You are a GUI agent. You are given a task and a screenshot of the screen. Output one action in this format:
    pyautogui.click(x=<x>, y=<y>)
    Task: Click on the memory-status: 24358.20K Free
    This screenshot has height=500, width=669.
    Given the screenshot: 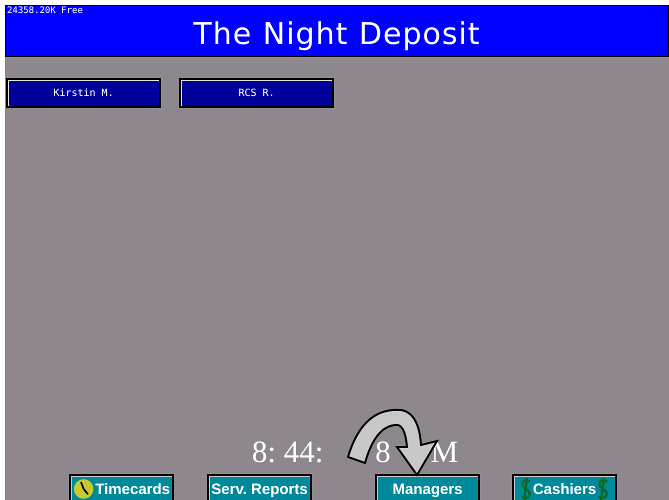 What is the action you would take?
    pyautogui.click(x=45, y=11)
    